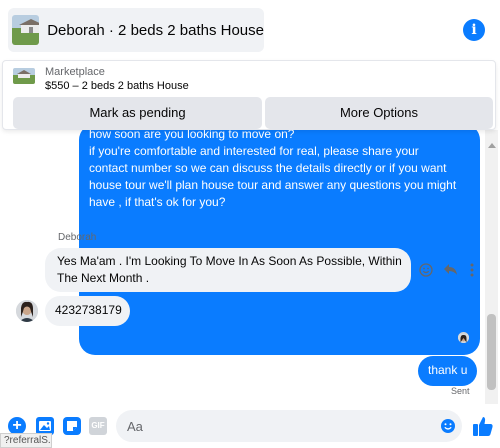 This screenshot has width=500, height=448. I want to click on emoji-icon, so click(448, 426).